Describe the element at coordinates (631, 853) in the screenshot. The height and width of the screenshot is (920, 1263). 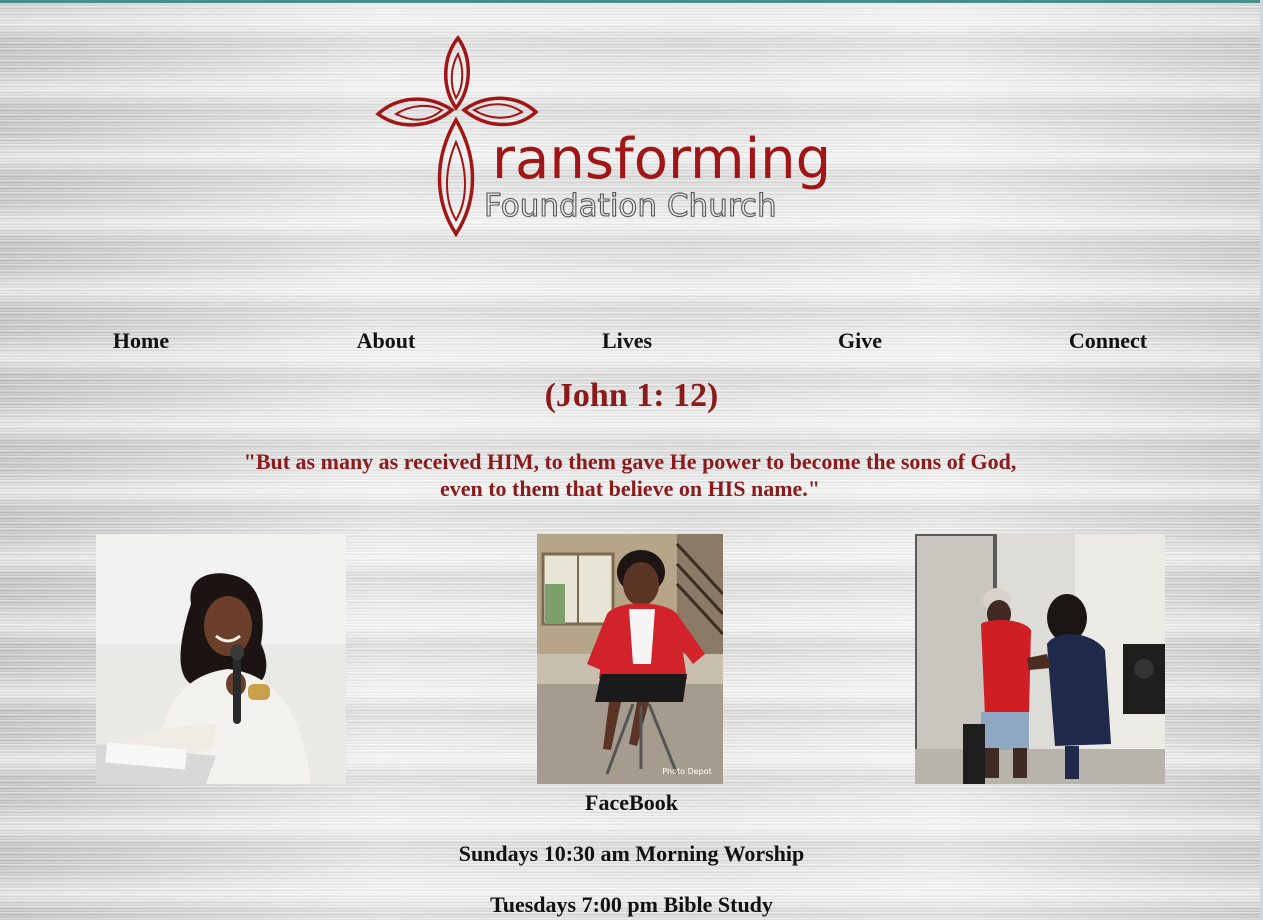
I see `sunday-service-text: Sundays 10:30 am Morning Worship` at that location.